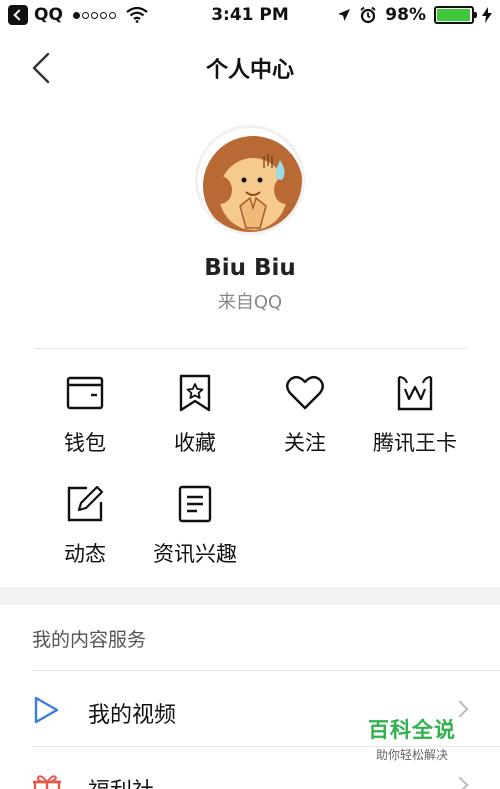 Image resolution: width=500 pixels, height=789 pixels. Describe the element at coordinates (85, 443) in the screenshot. I see `grid-label-wallet: 钱包` at that location.